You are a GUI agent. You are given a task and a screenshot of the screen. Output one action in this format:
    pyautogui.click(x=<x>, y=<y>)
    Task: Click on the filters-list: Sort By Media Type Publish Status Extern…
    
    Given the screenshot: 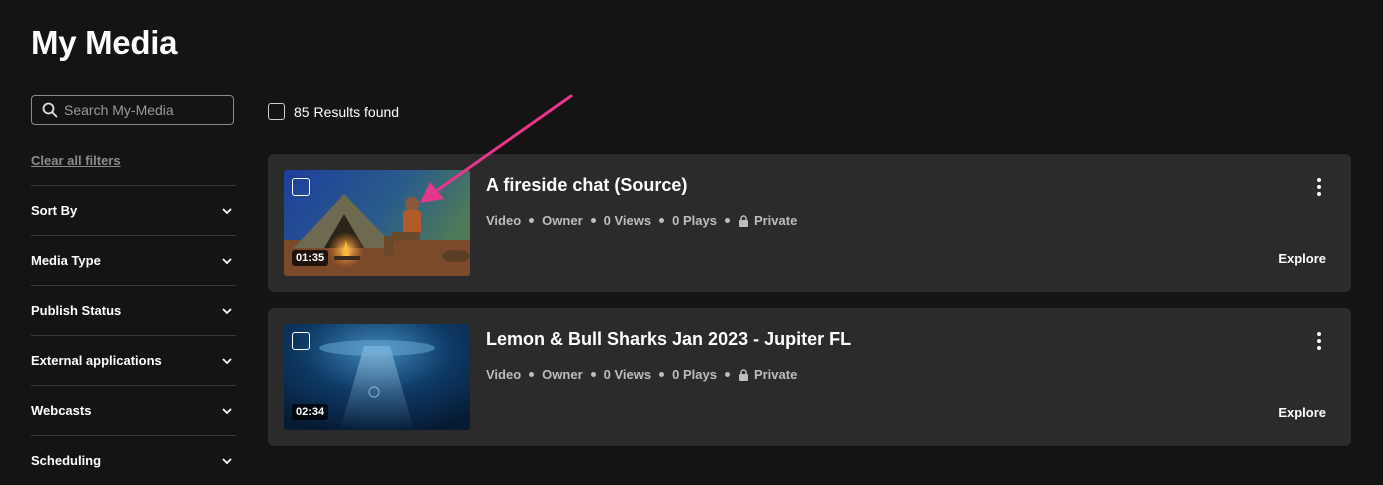 What is the action you would take?
    pyautogui.click(x=133, y=335)
    